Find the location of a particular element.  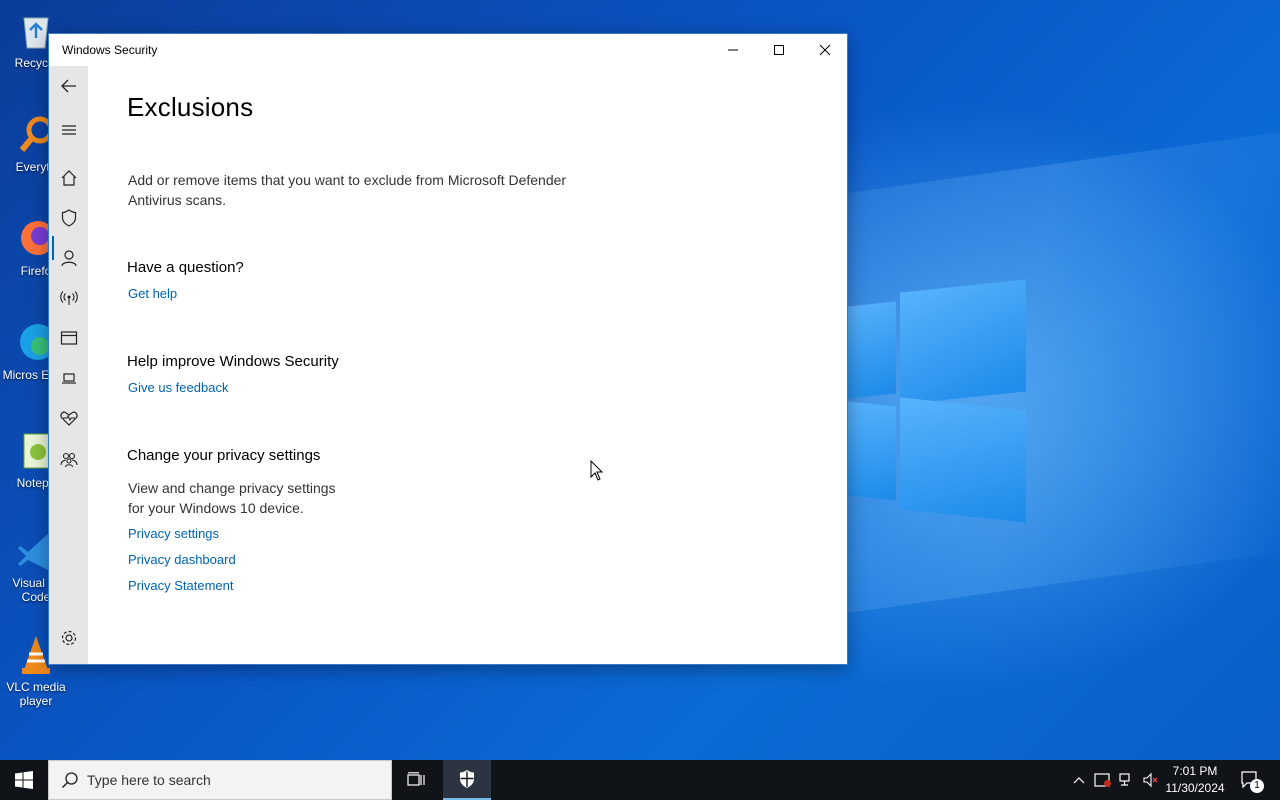

desktop-icon-label: VLC media player is located at coordinates (36, 694).